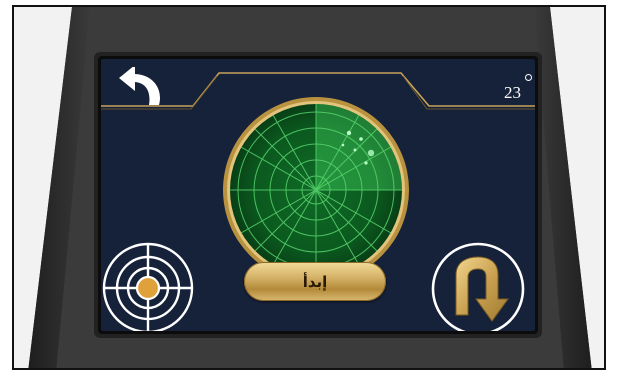 The width and height of the screenshot is (618, 378). What do you see at coordinates (139, 85) in the screenshot?
I see `undo-arrow-icon` at bounding box center [139, 85].